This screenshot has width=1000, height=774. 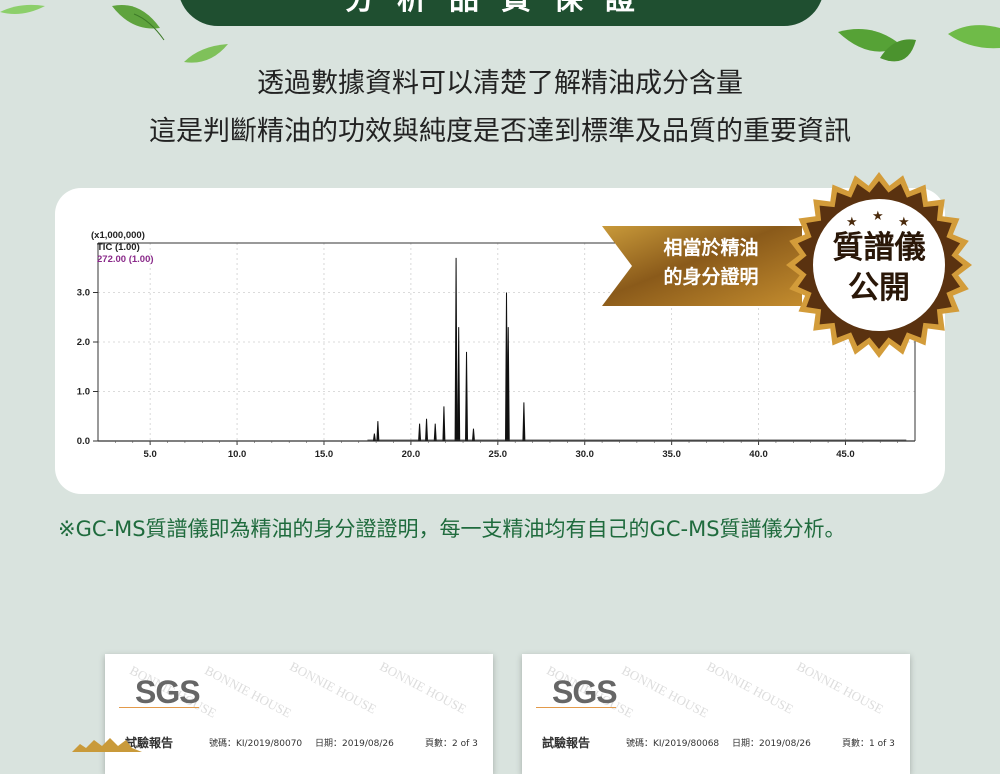 What do you see at coordinates (584, 454) in the screenshot?
I see `x-tick-label: 30.0` at bounding box center [584, 454].